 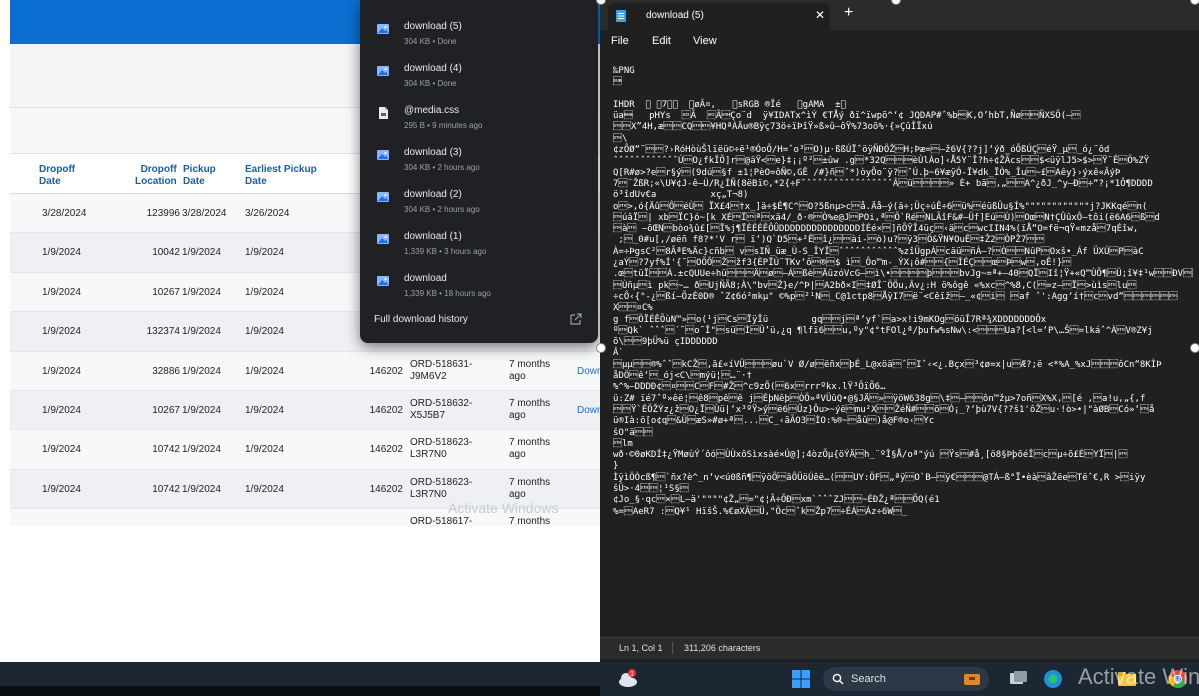 I want to click on download-file-name: download (1), so click(x=433, y=236).